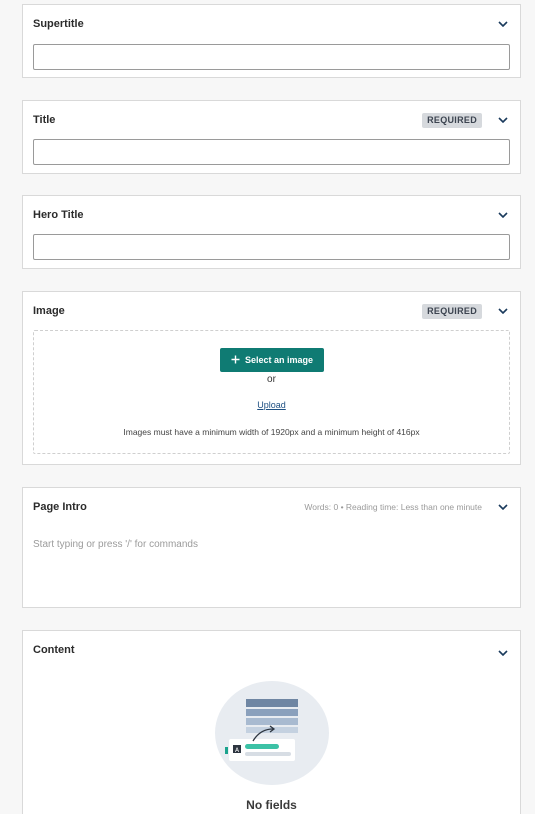 The image size is (535, 814). I want to click on supertitle-field-card: Supertitle, so click(271, 41).